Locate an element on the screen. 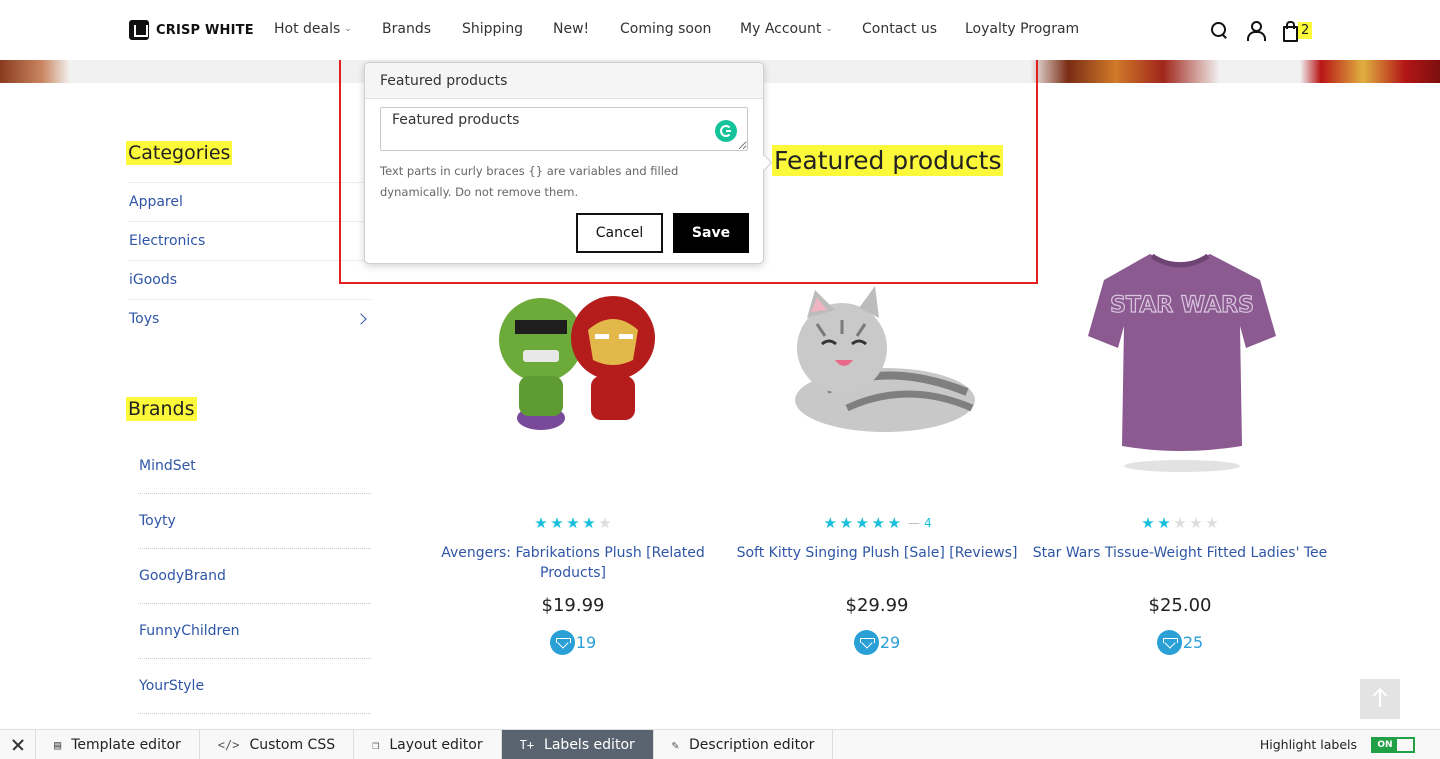 The width and height of the screenshot is (1440, 759). product-image-soft-kitty is located at coordinates (877, 365).